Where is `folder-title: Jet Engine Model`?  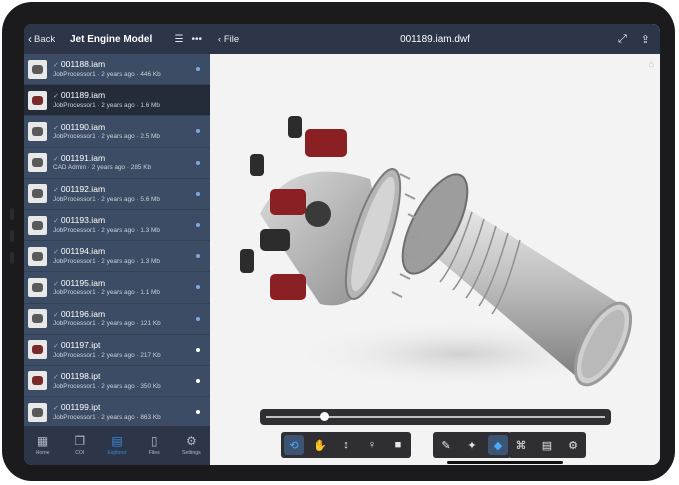
folder-title: Jet Engine Model is located at coordinates (111, 39).